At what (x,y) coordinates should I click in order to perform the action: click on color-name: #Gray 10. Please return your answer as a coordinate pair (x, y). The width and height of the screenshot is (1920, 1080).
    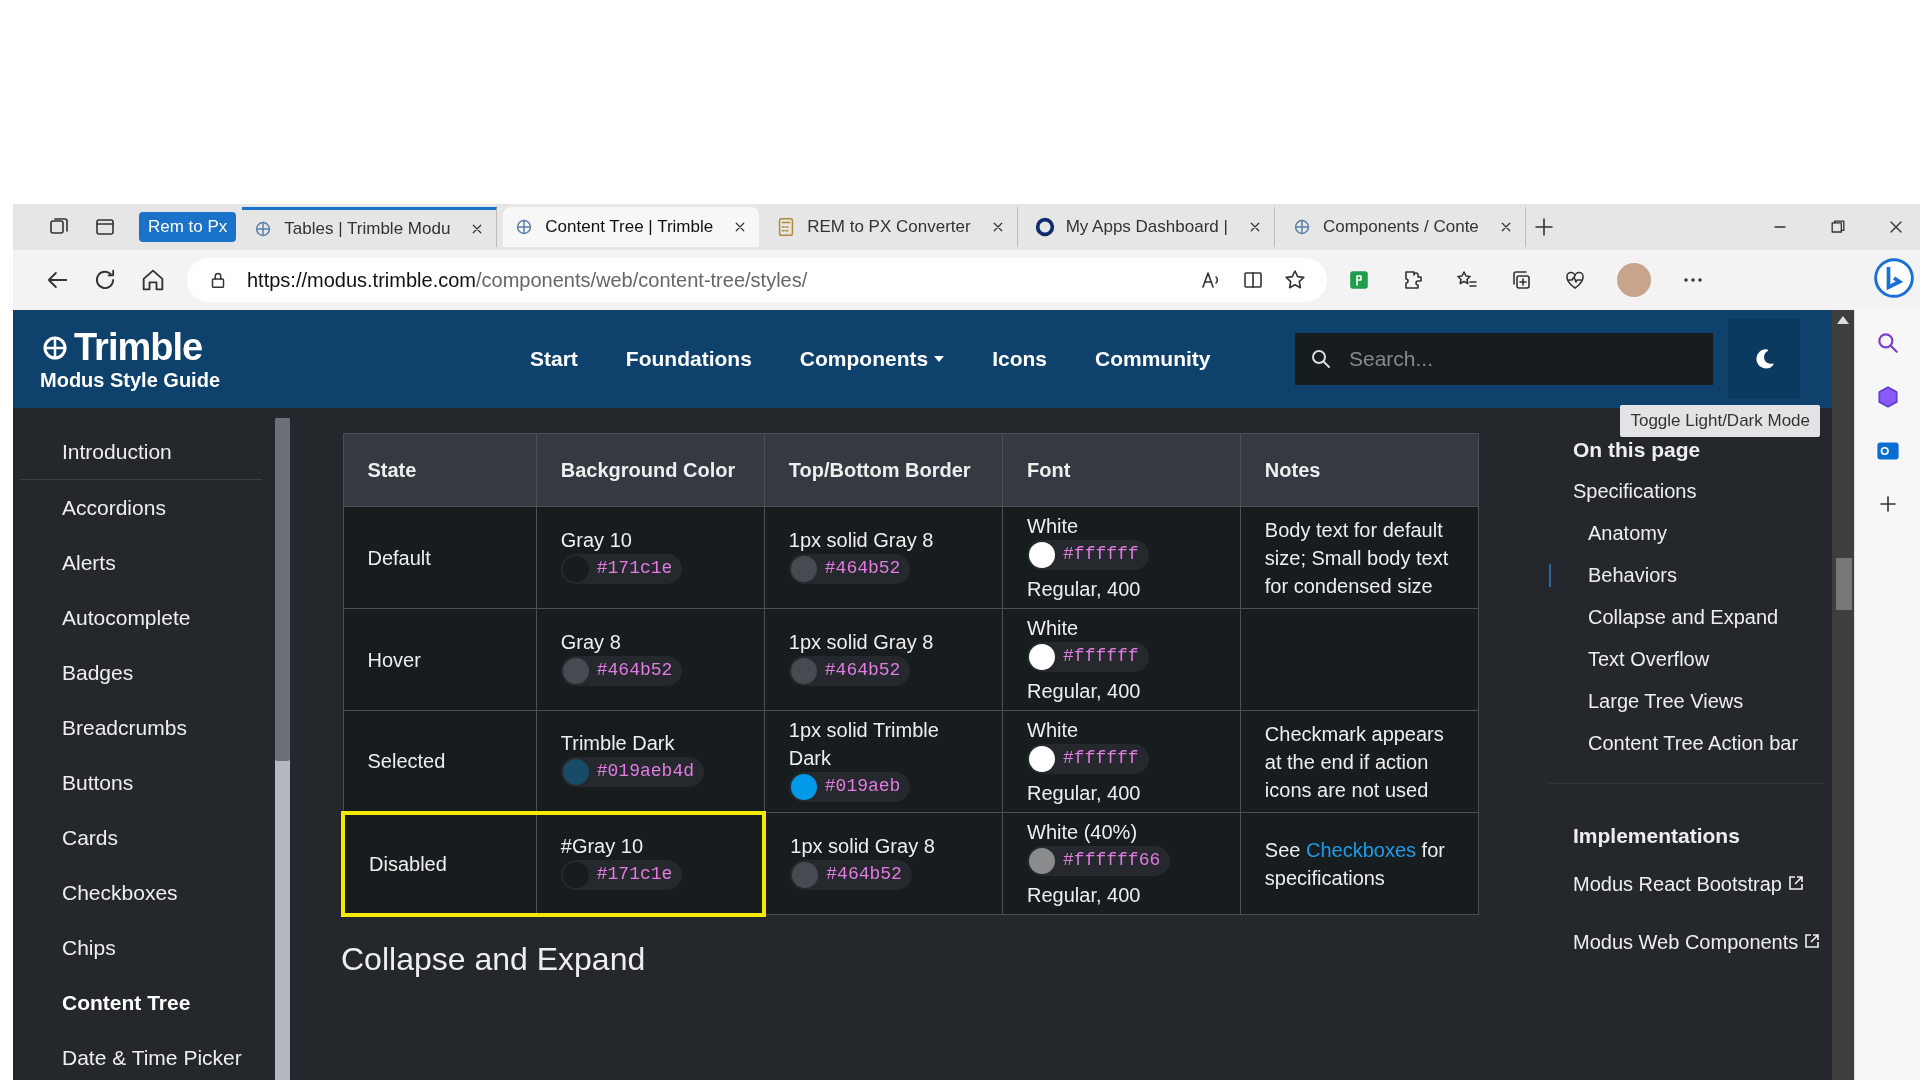
    Looking at the image, I should click on (602, 846).